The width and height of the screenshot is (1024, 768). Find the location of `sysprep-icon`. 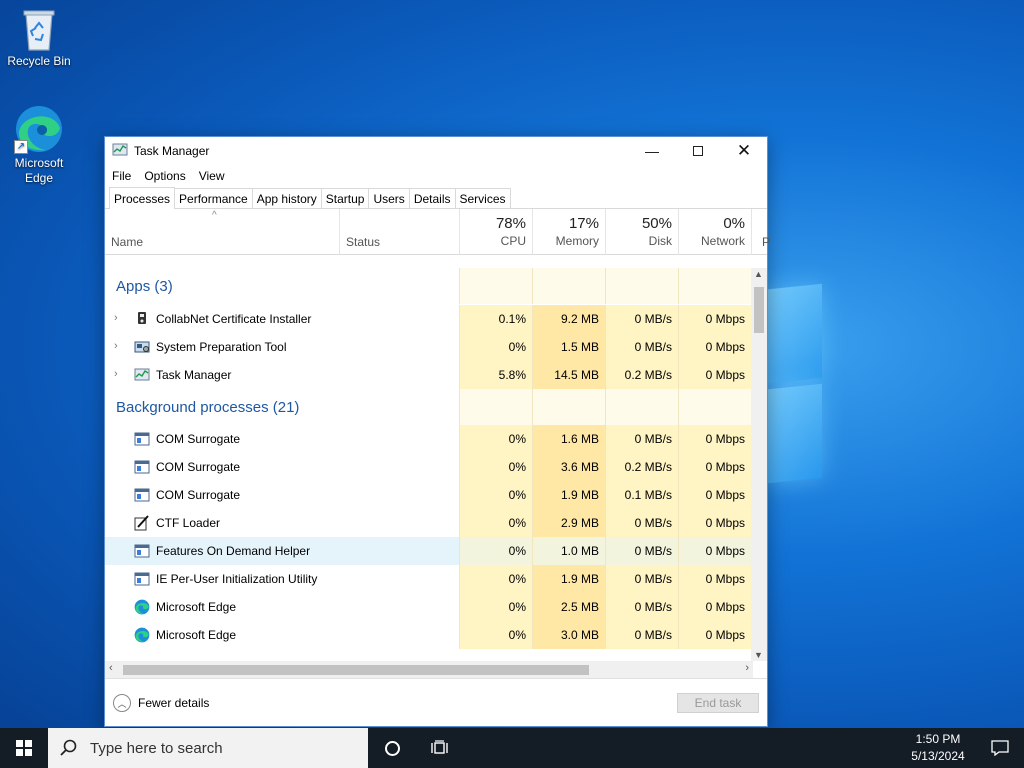

sysprep-icon is located at coordinates (142, 347).